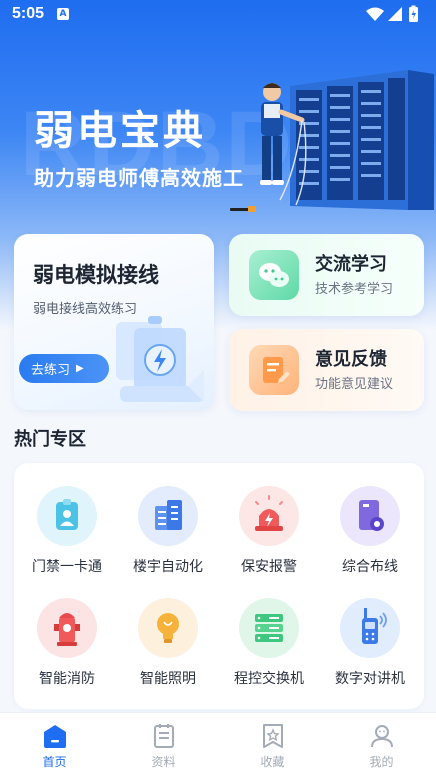  Describe the element at coordinates (269, 628) in the screenshot. I see `switch-server-icon` at that location.